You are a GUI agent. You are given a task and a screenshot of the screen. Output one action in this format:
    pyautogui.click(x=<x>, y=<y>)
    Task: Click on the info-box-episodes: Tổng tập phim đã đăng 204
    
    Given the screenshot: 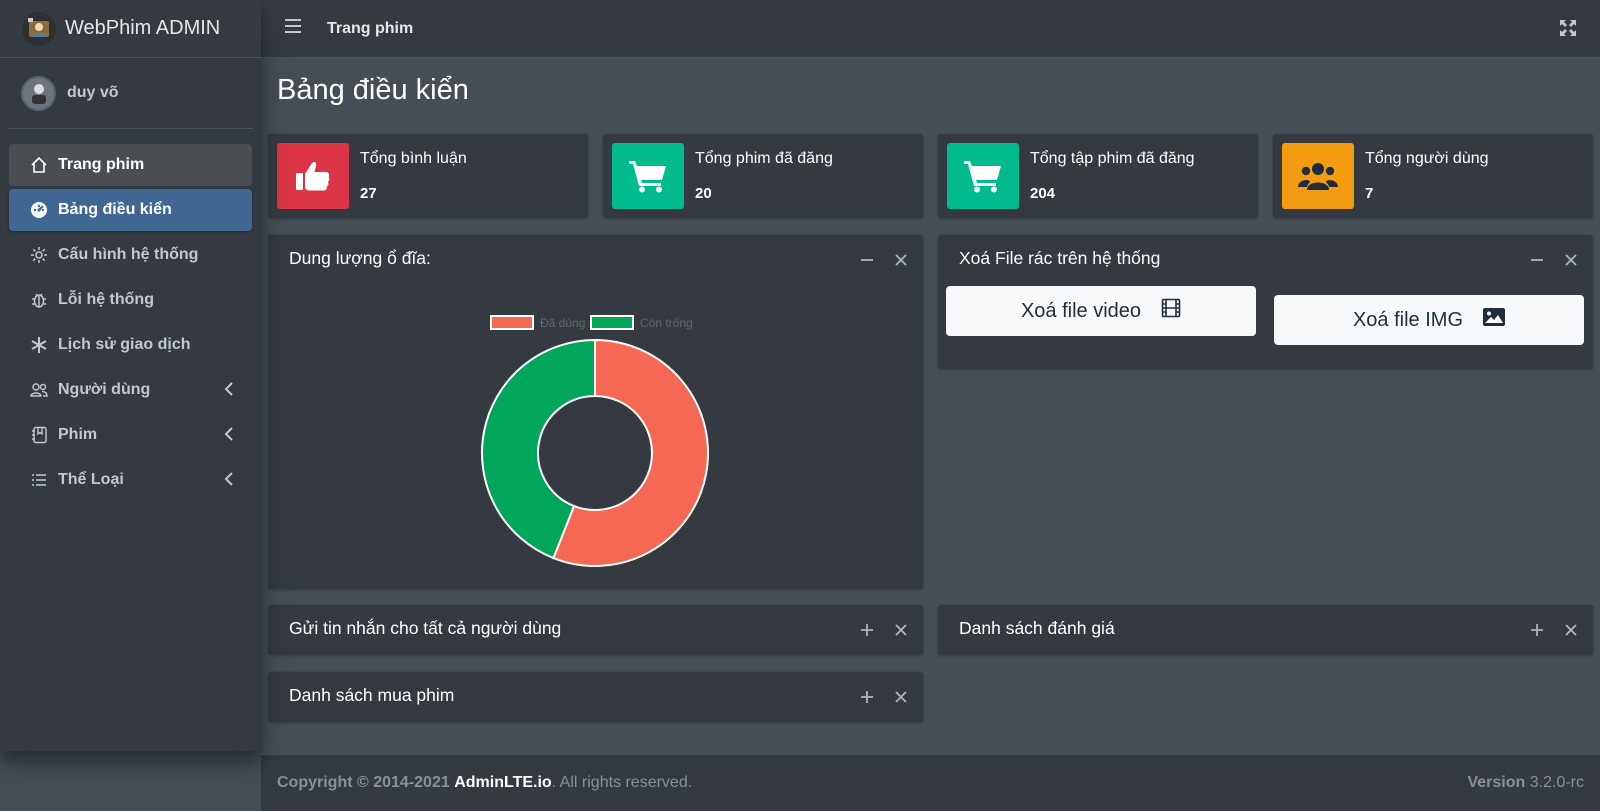 What is the action you would take?
    pyautogui.click(x=1098, y=176)
    